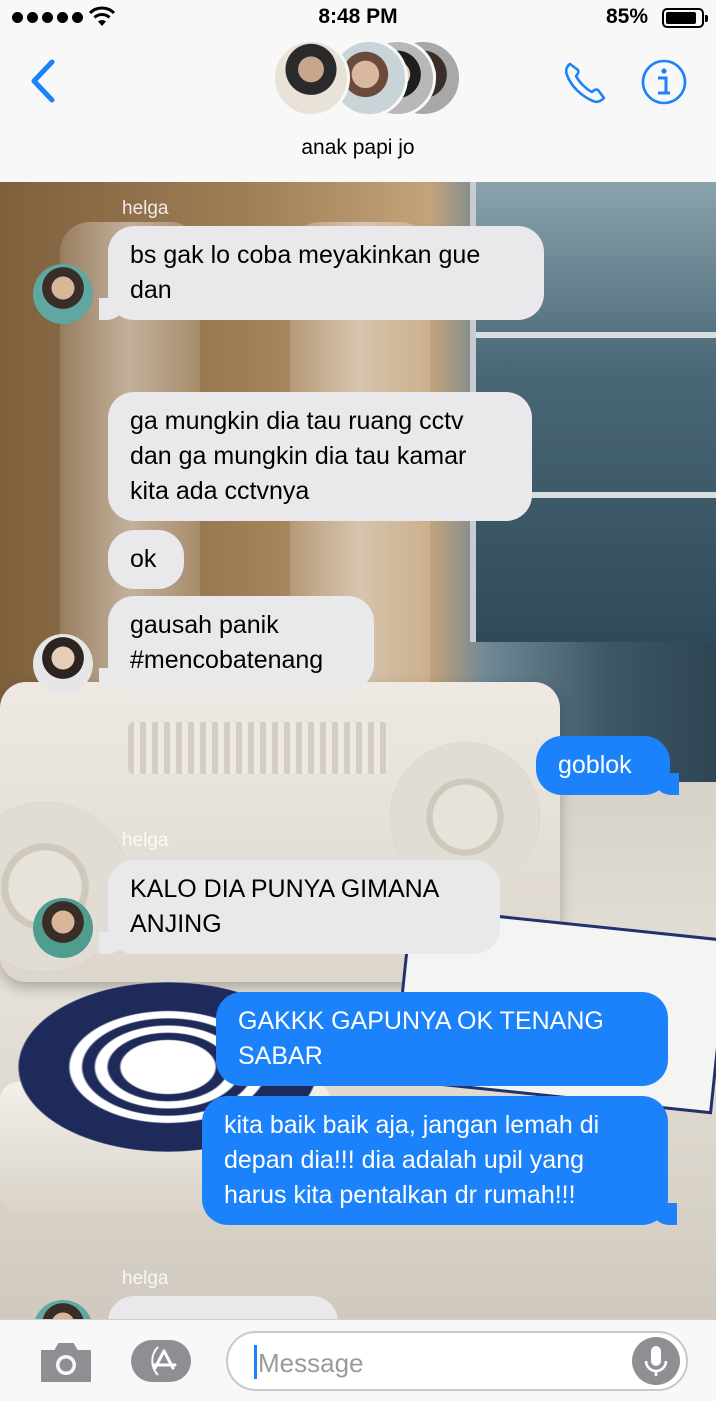 This screenshot has width=716, height=1401. I want to click on message-bubble-incoming: bs gak lo coba meyakinkan gue dan, so click(321, 273).